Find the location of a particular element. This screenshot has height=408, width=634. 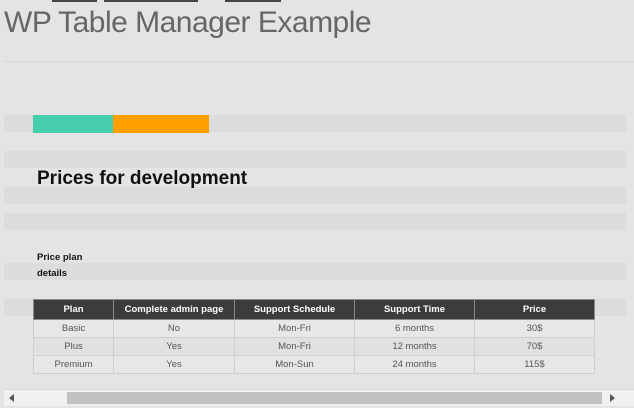

title-divider is located at coordinates (319, 61).